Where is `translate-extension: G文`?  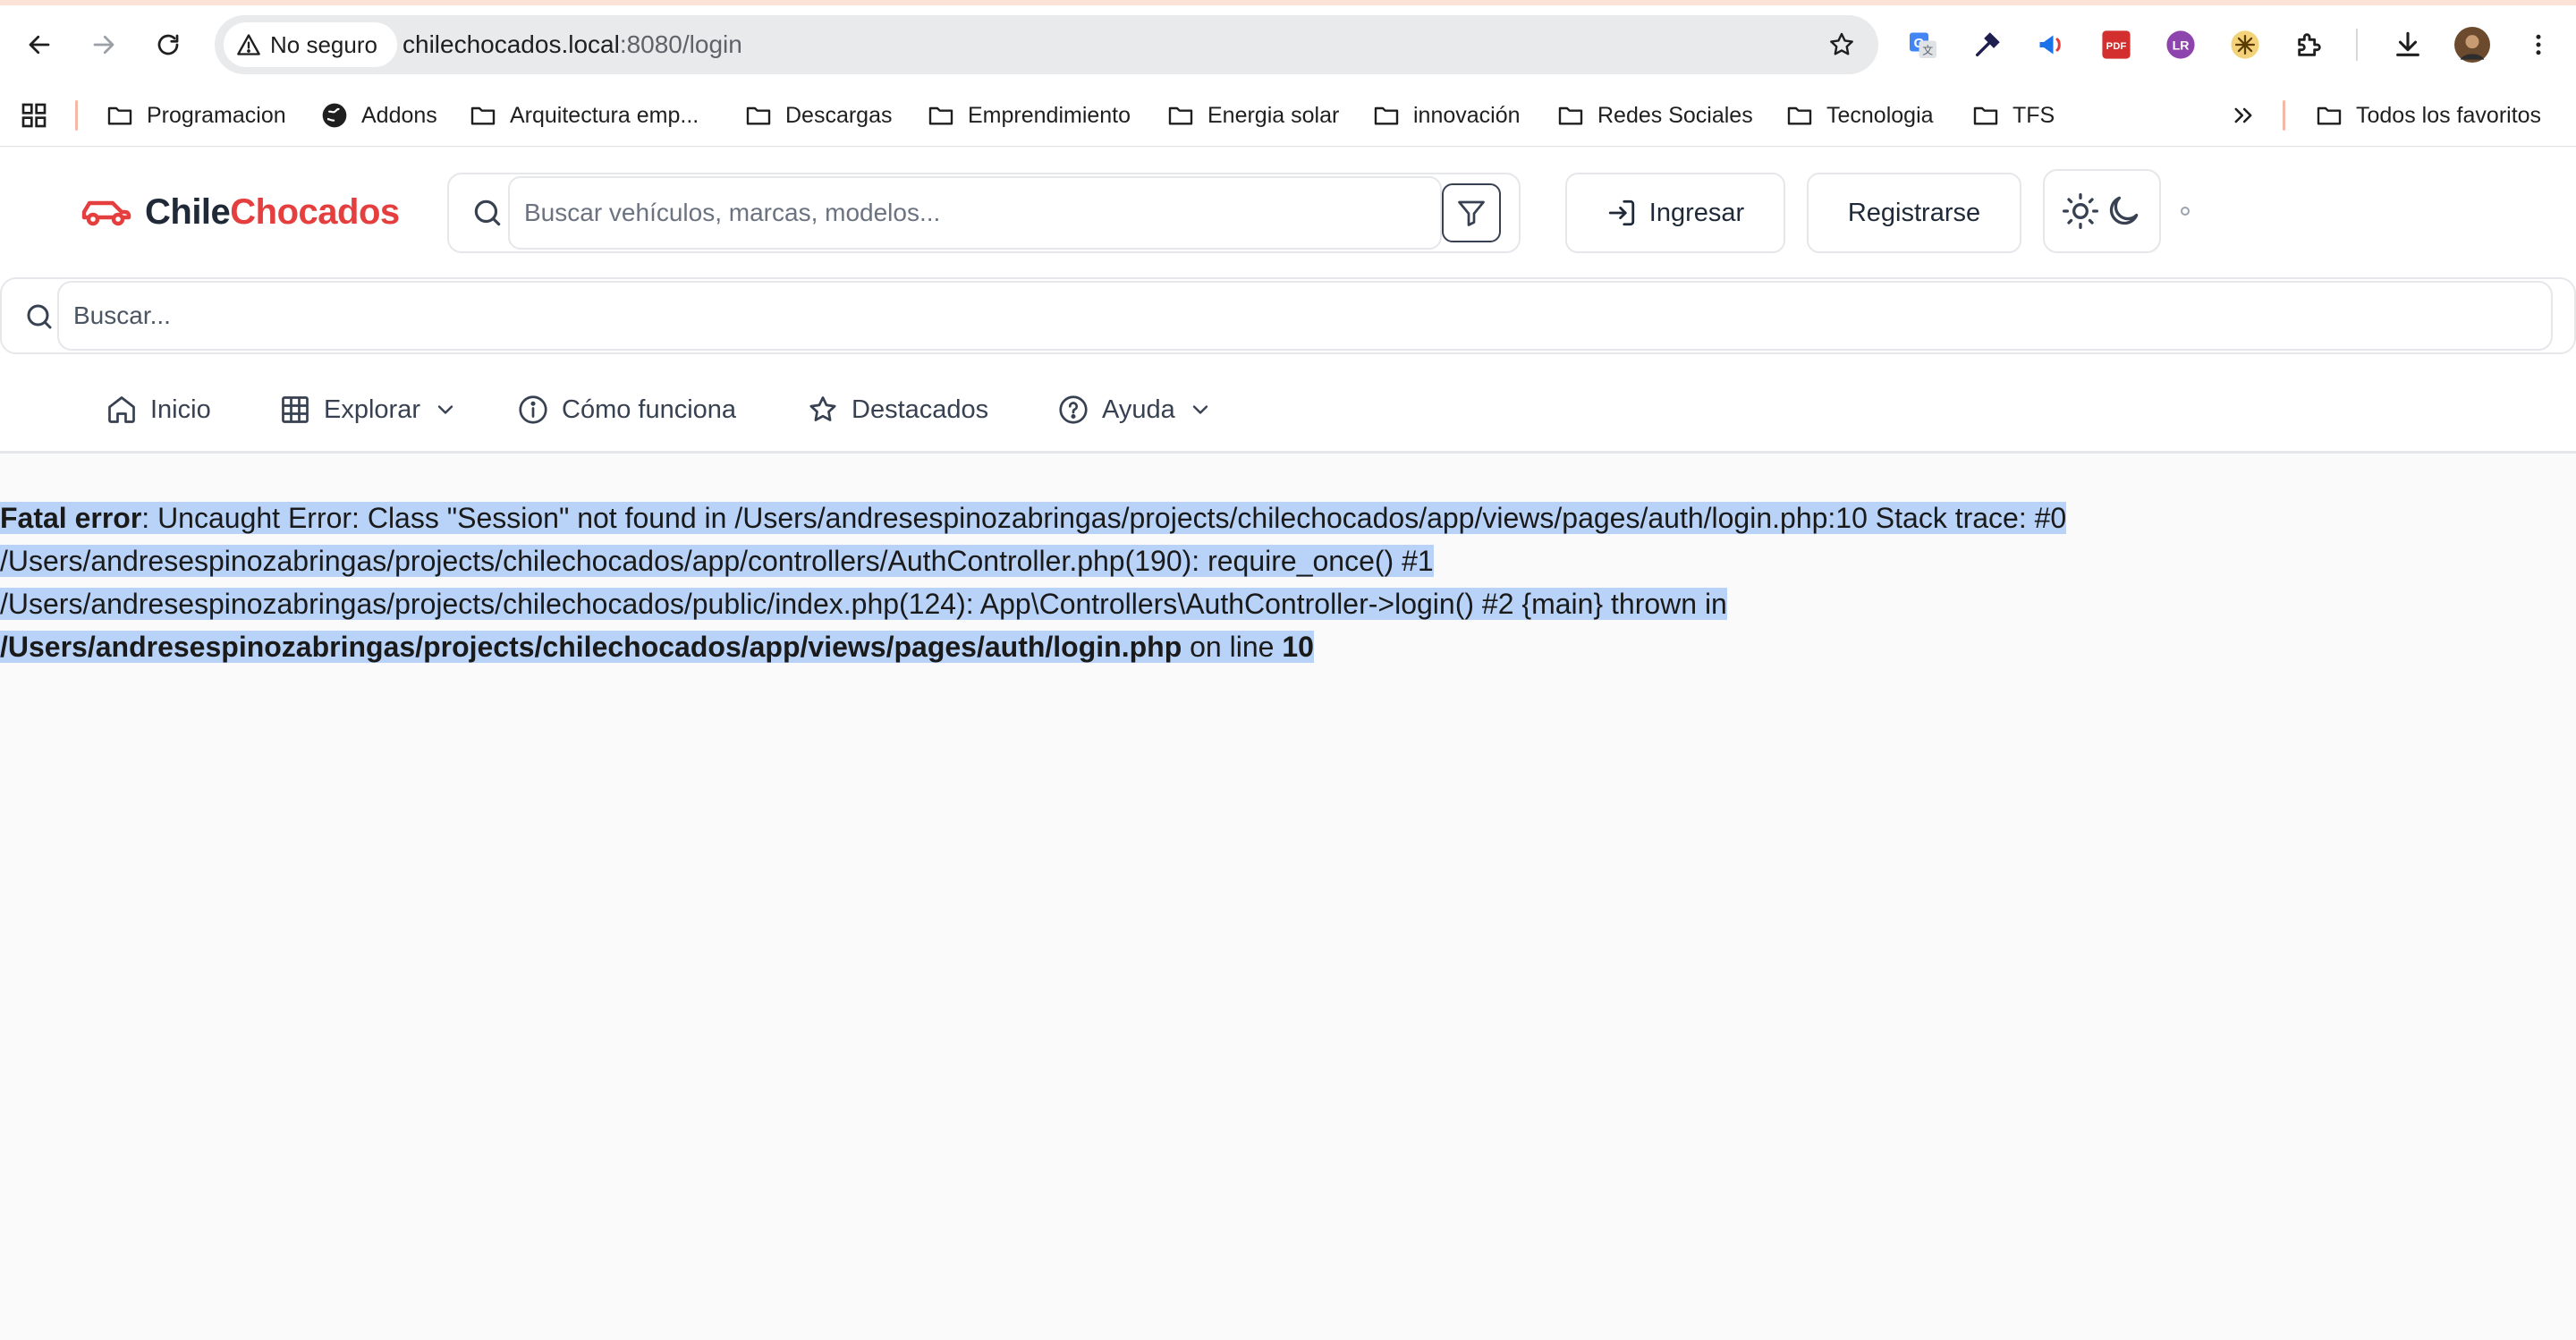
translate-extension: G文 is located at coordinates (1923, 45).